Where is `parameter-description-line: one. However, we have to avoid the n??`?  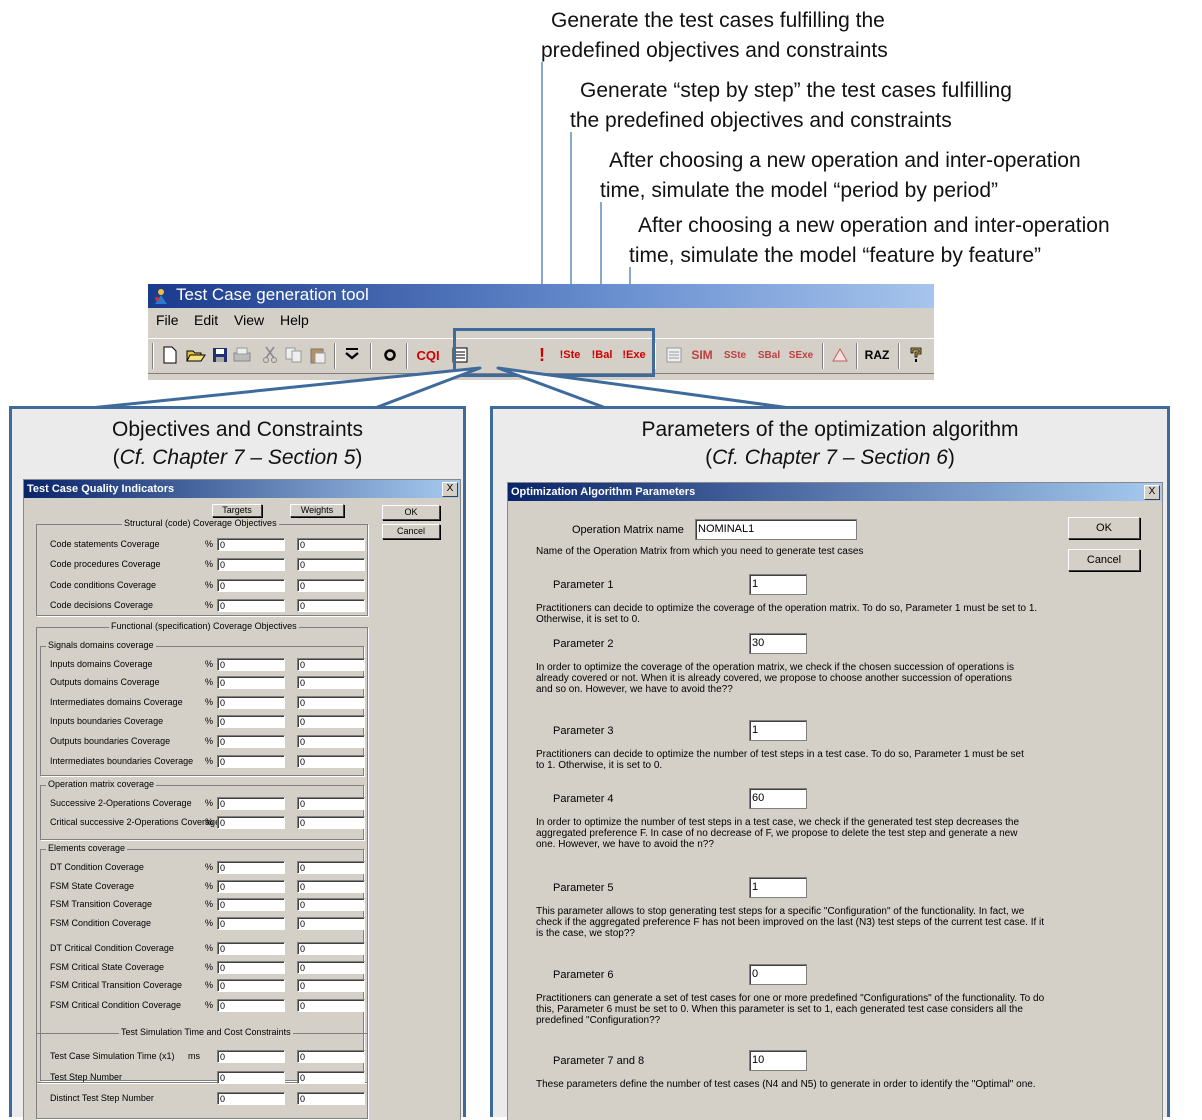
parameter-description-line: one. However, we have to avoid the n?? is located at coordinates (625, 844).